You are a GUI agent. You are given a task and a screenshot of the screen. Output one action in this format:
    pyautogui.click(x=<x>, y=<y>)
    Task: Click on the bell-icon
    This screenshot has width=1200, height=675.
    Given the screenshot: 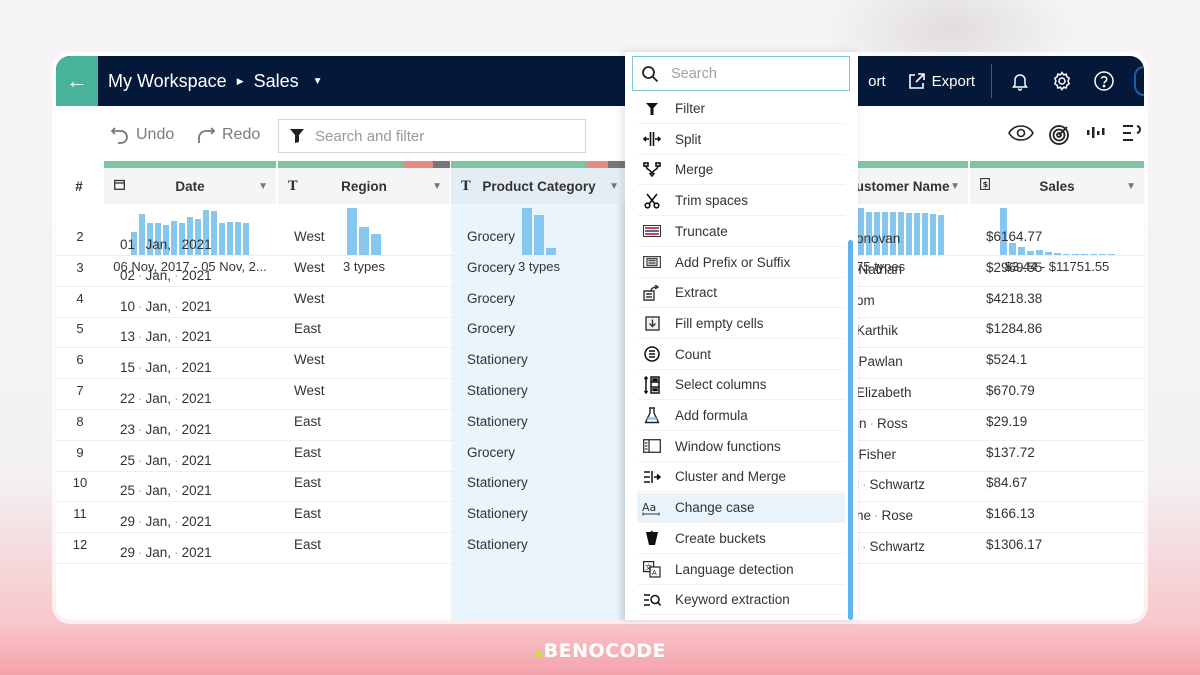 What is the action you would take?
    pyautogui.click(x=1020, y=81)
    